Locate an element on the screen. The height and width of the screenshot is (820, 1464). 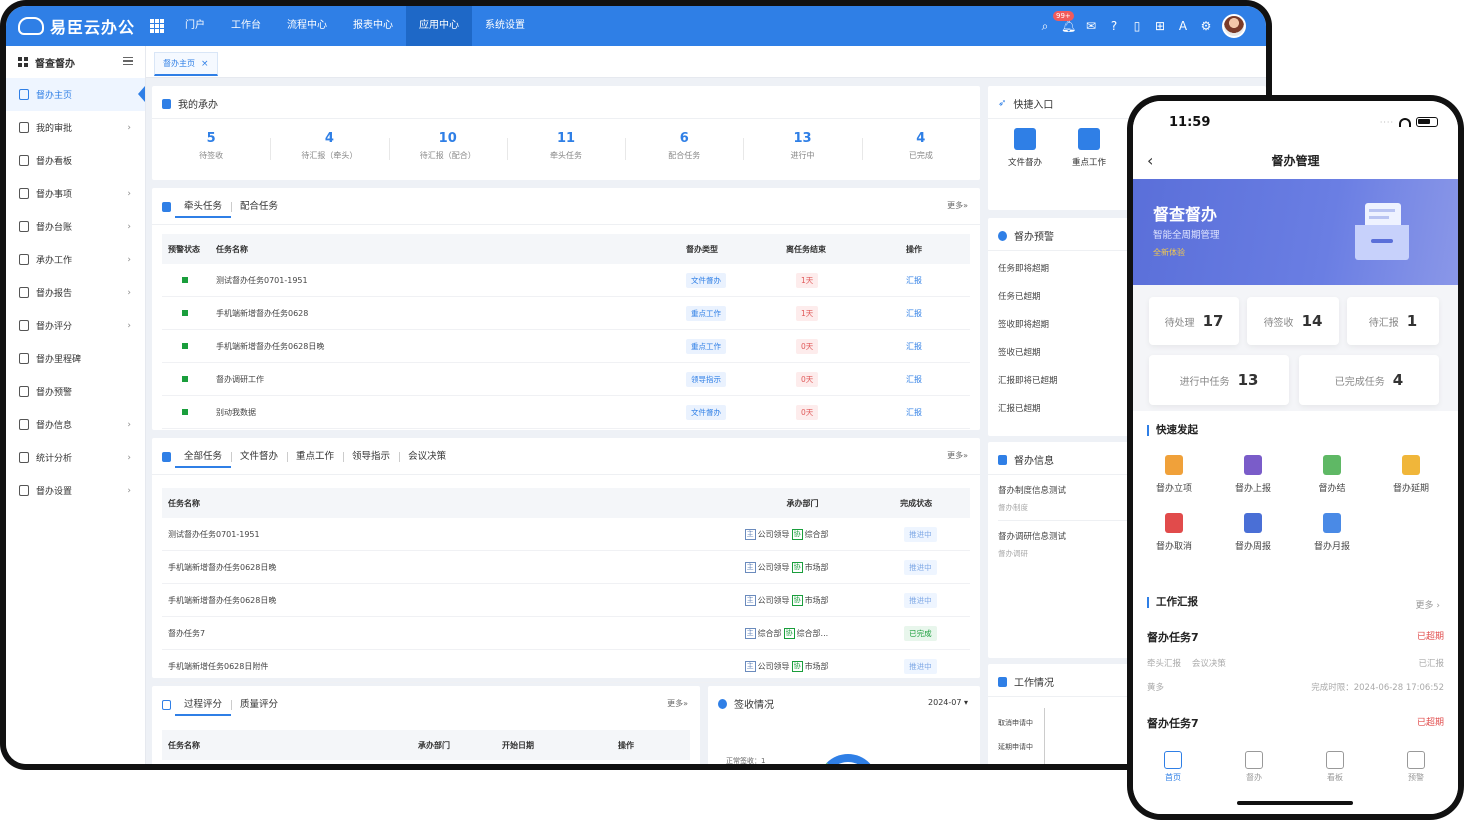
counter-card: 待处理 17 is located at coordinates (1194, 321).